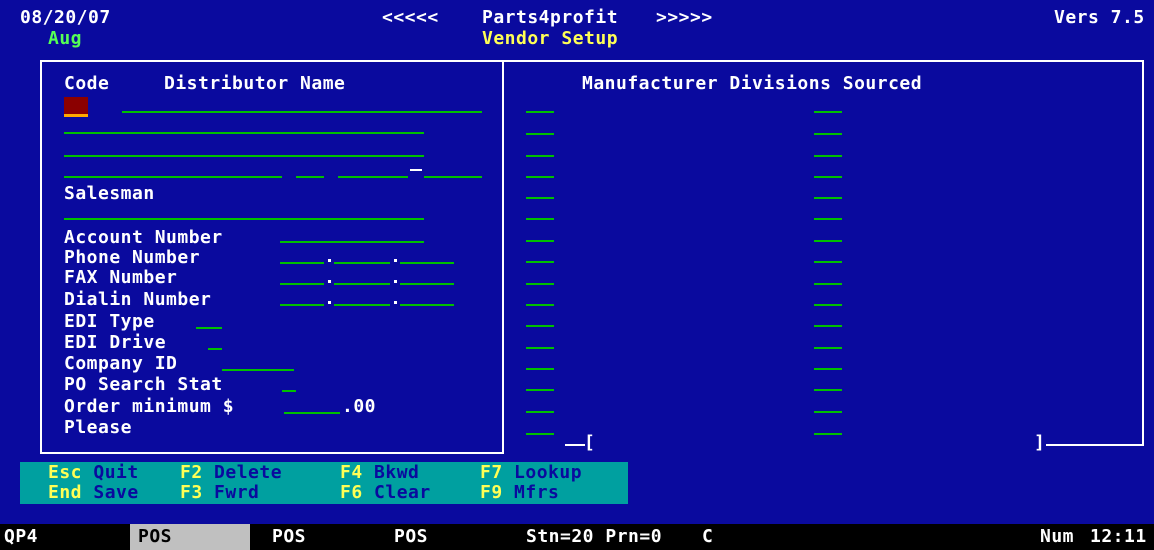 Image resolution: width=1154 pixels, height=550 pixels. What do you see at coordinates (1118, 536) in the screenshot?
I see `clock: 12:11` at bounding box center [1118, 536].